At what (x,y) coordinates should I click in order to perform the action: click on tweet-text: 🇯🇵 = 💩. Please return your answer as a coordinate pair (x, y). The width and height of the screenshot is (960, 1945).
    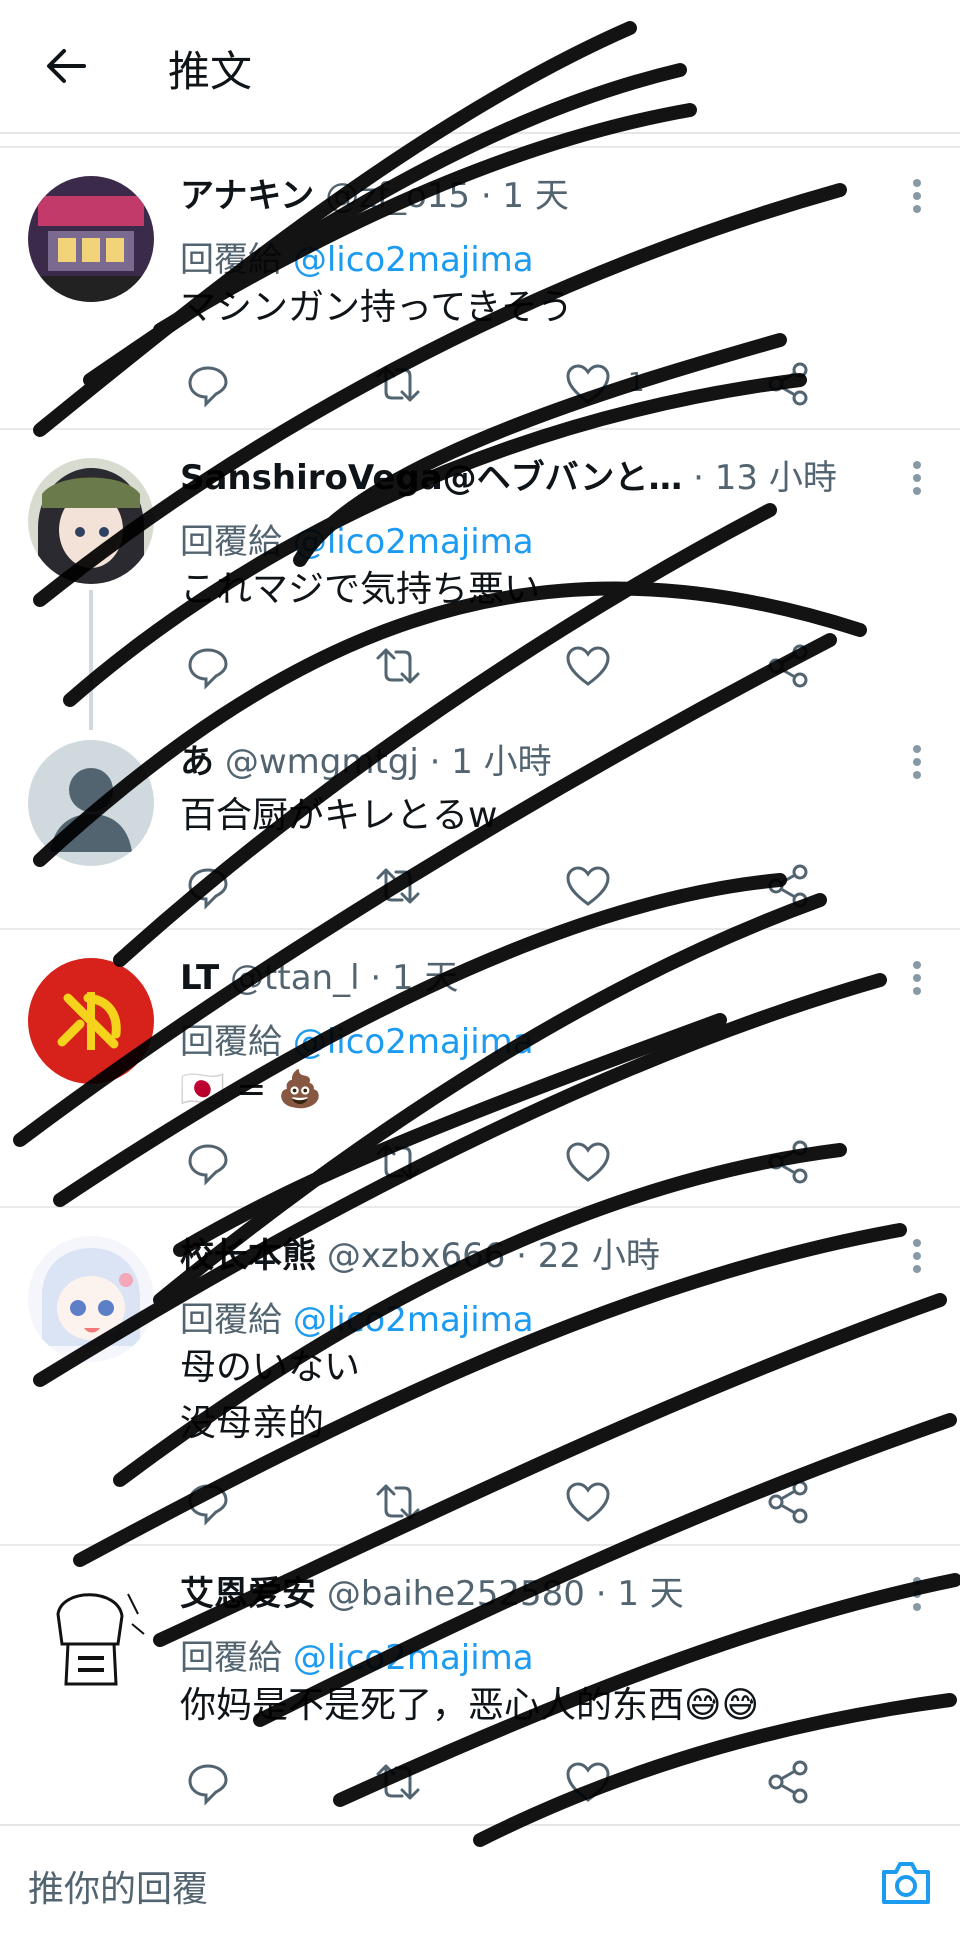
    Looking at the image, I should click on (251, 1090).